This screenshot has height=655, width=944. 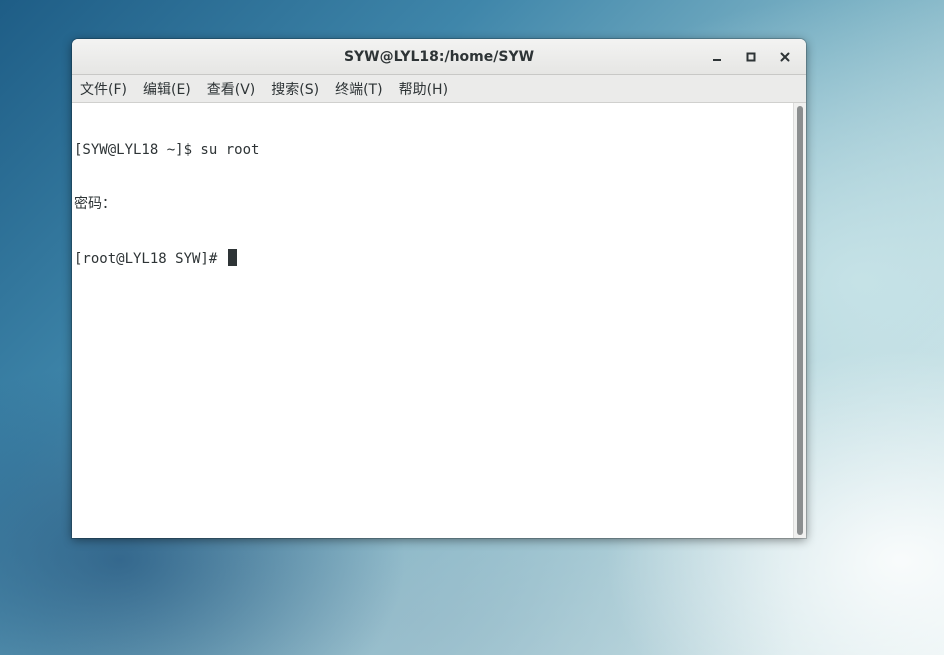 I want to click on maximize-button, so click(x=751, y=57).